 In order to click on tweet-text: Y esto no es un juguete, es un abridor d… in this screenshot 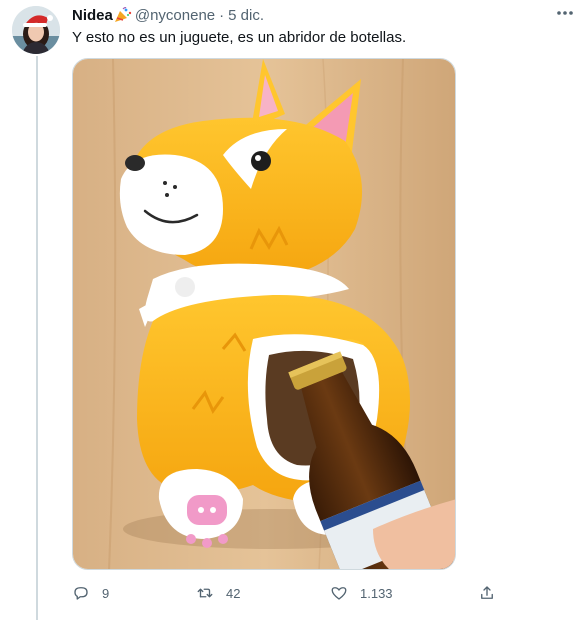, I will do `click(239, 37)`.